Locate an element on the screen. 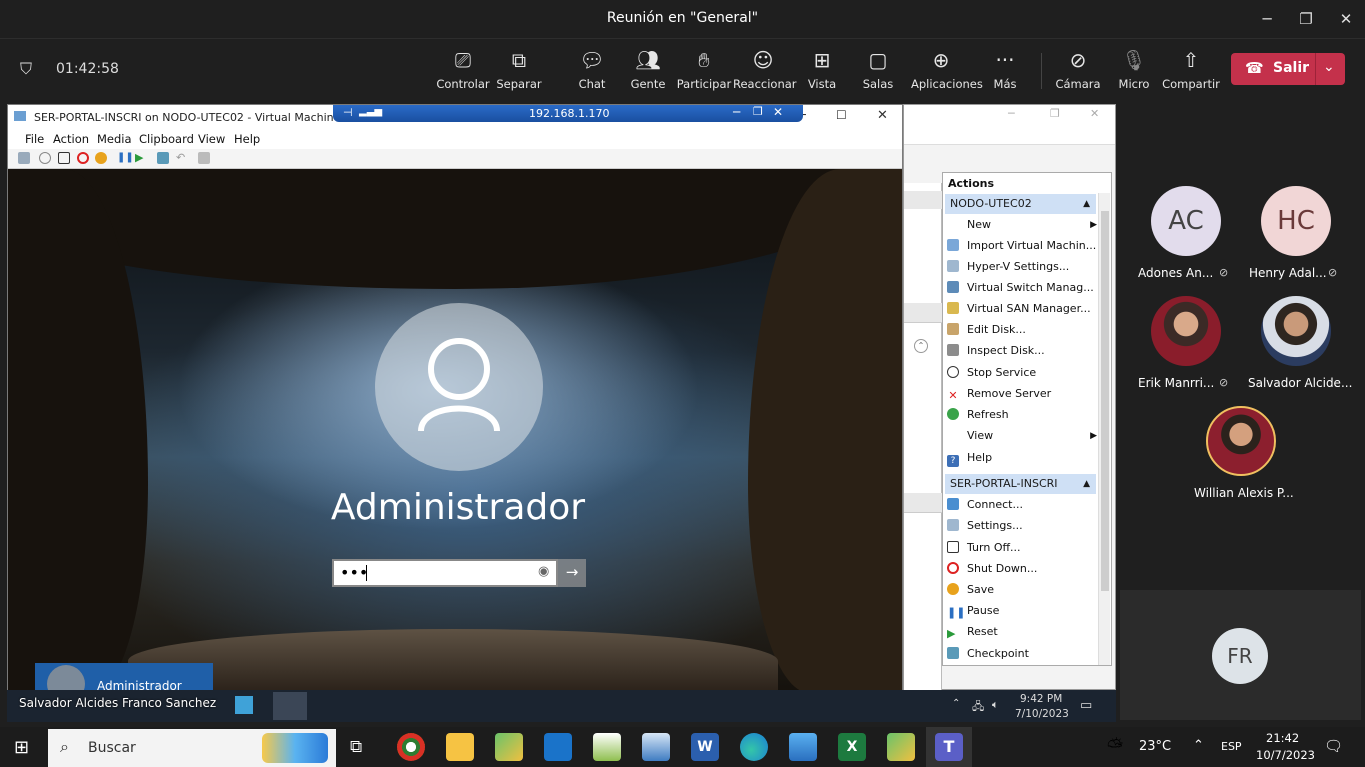 The image size is (1365, 767). action-reset: ▶ Reset is located at coordinates (1022, 632).